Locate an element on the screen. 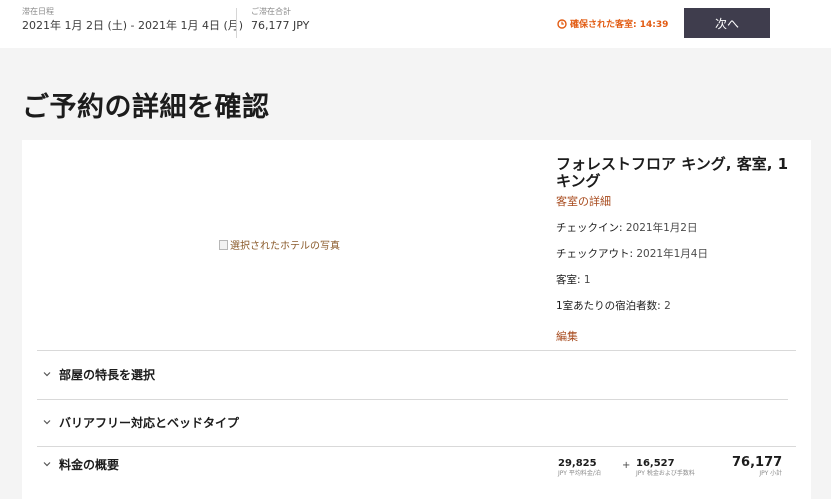 The width and height of the screenshot is (831, 499). accordion-room-features: 部屋の特長を選択 is located at coordinates (97, 374).